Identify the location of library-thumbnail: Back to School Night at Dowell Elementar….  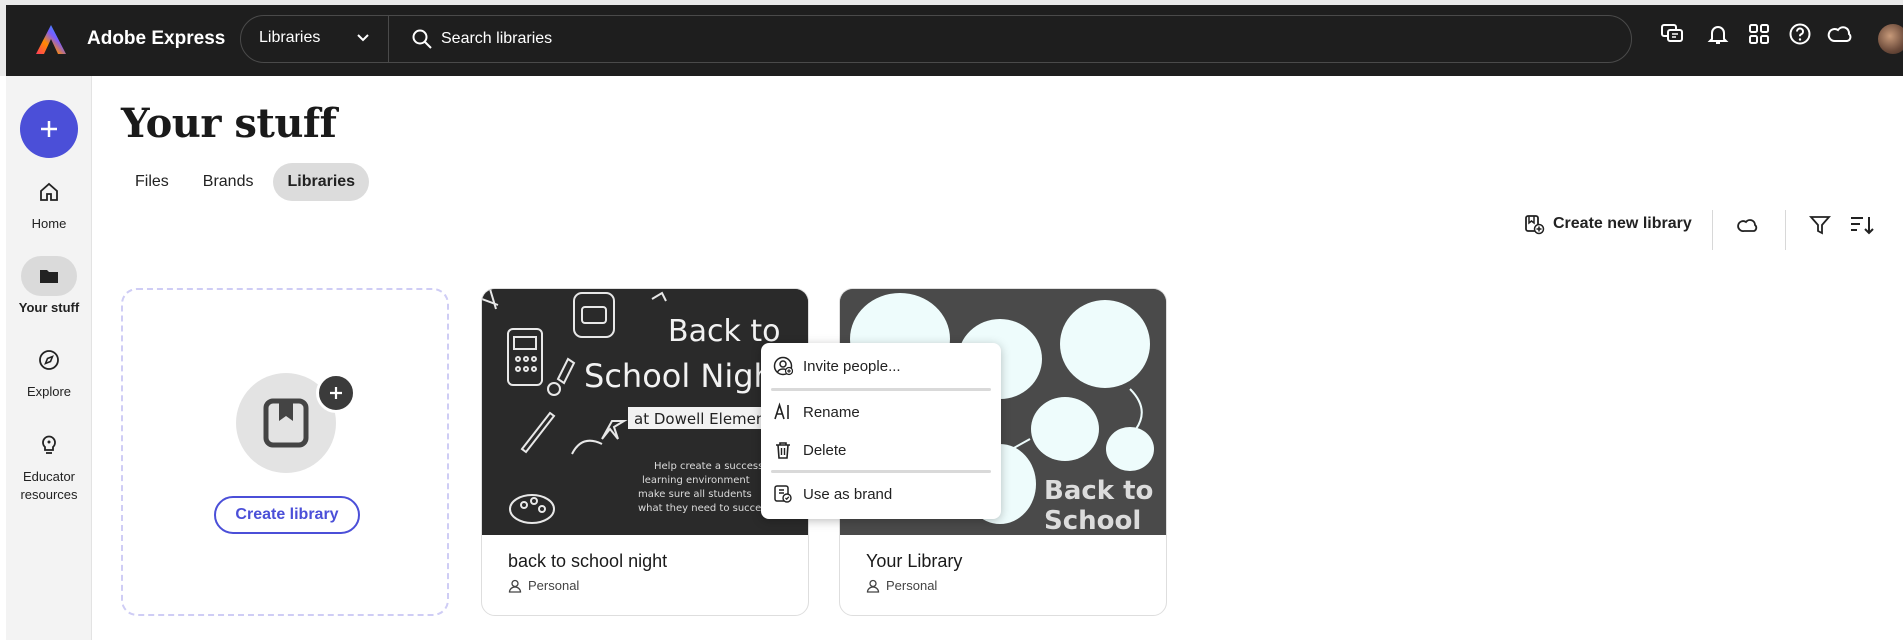
(645, 412).